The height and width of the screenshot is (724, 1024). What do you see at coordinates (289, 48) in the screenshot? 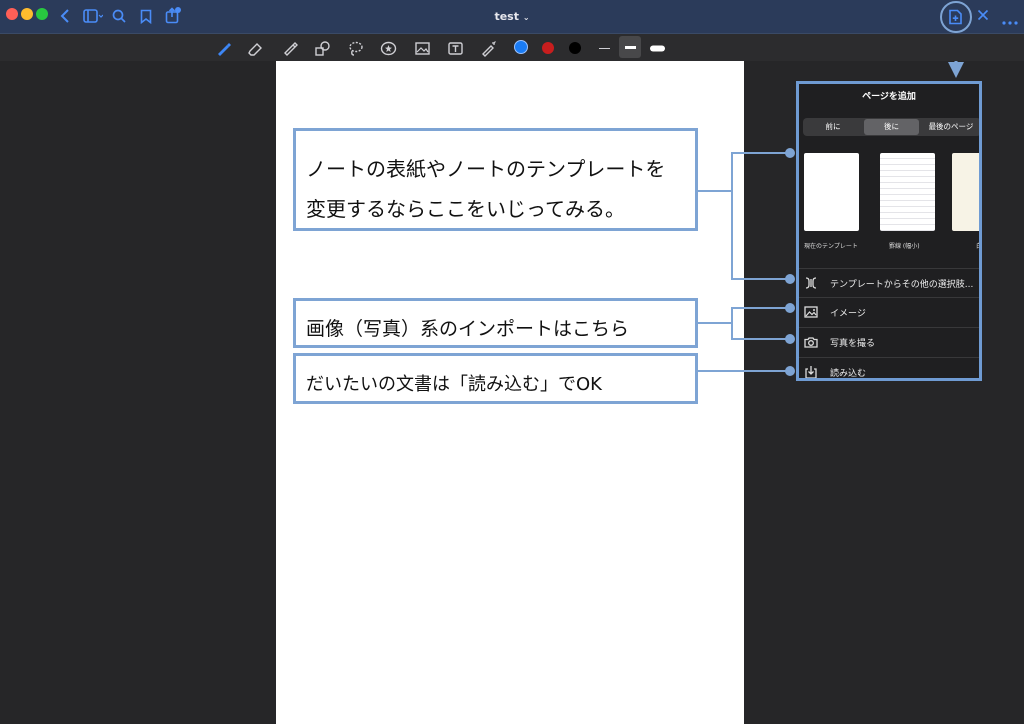
I see `highlighter-tool-icon` at bounding box center [289, 48].